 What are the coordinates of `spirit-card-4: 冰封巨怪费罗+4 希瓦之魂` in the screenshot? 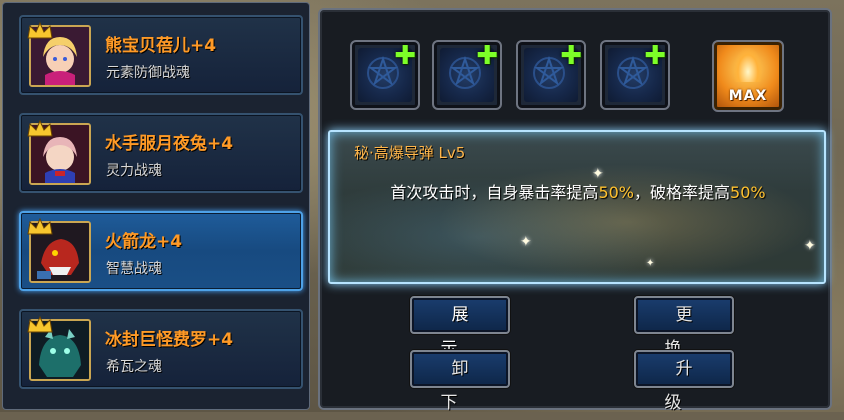 It's located at (161, 349).